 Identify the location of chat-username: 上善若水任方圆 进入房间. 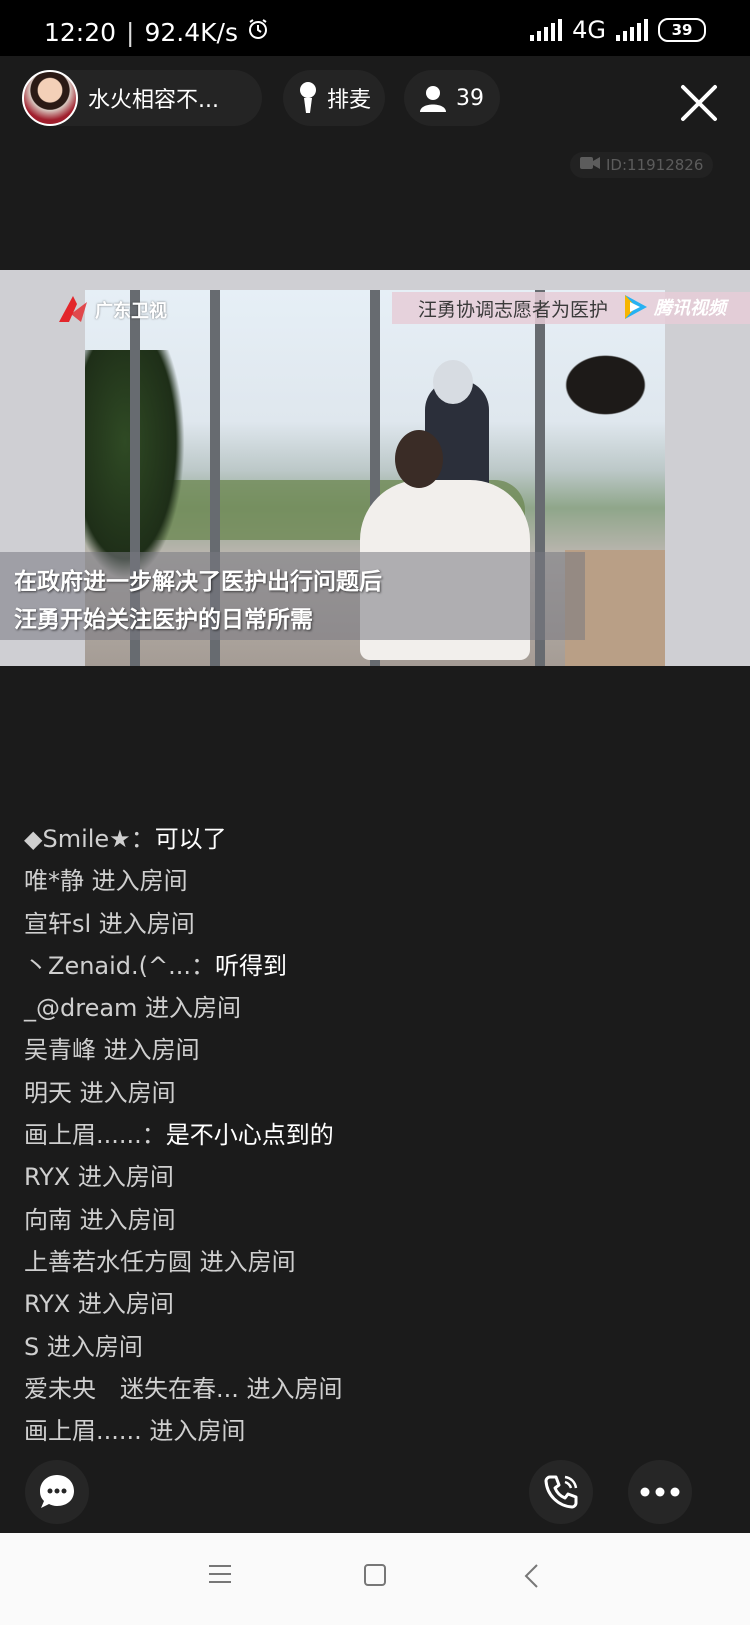
(160, 1262).